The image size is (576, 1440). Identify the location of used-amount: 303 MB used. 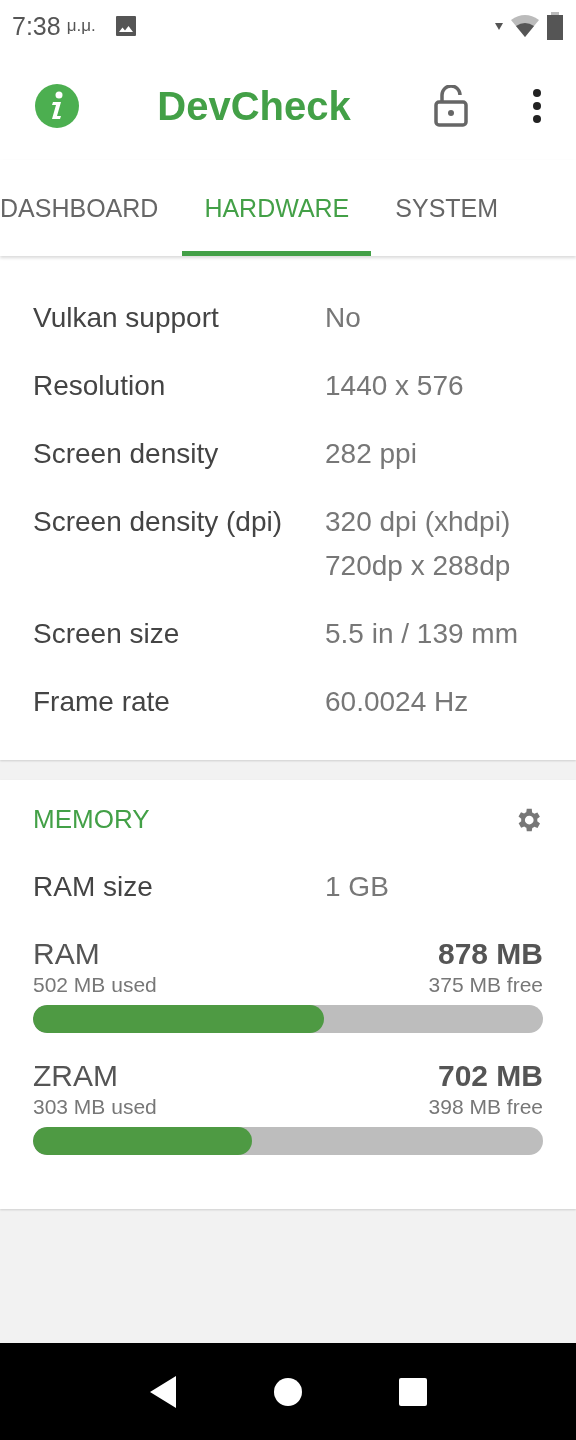
(95, 1107).